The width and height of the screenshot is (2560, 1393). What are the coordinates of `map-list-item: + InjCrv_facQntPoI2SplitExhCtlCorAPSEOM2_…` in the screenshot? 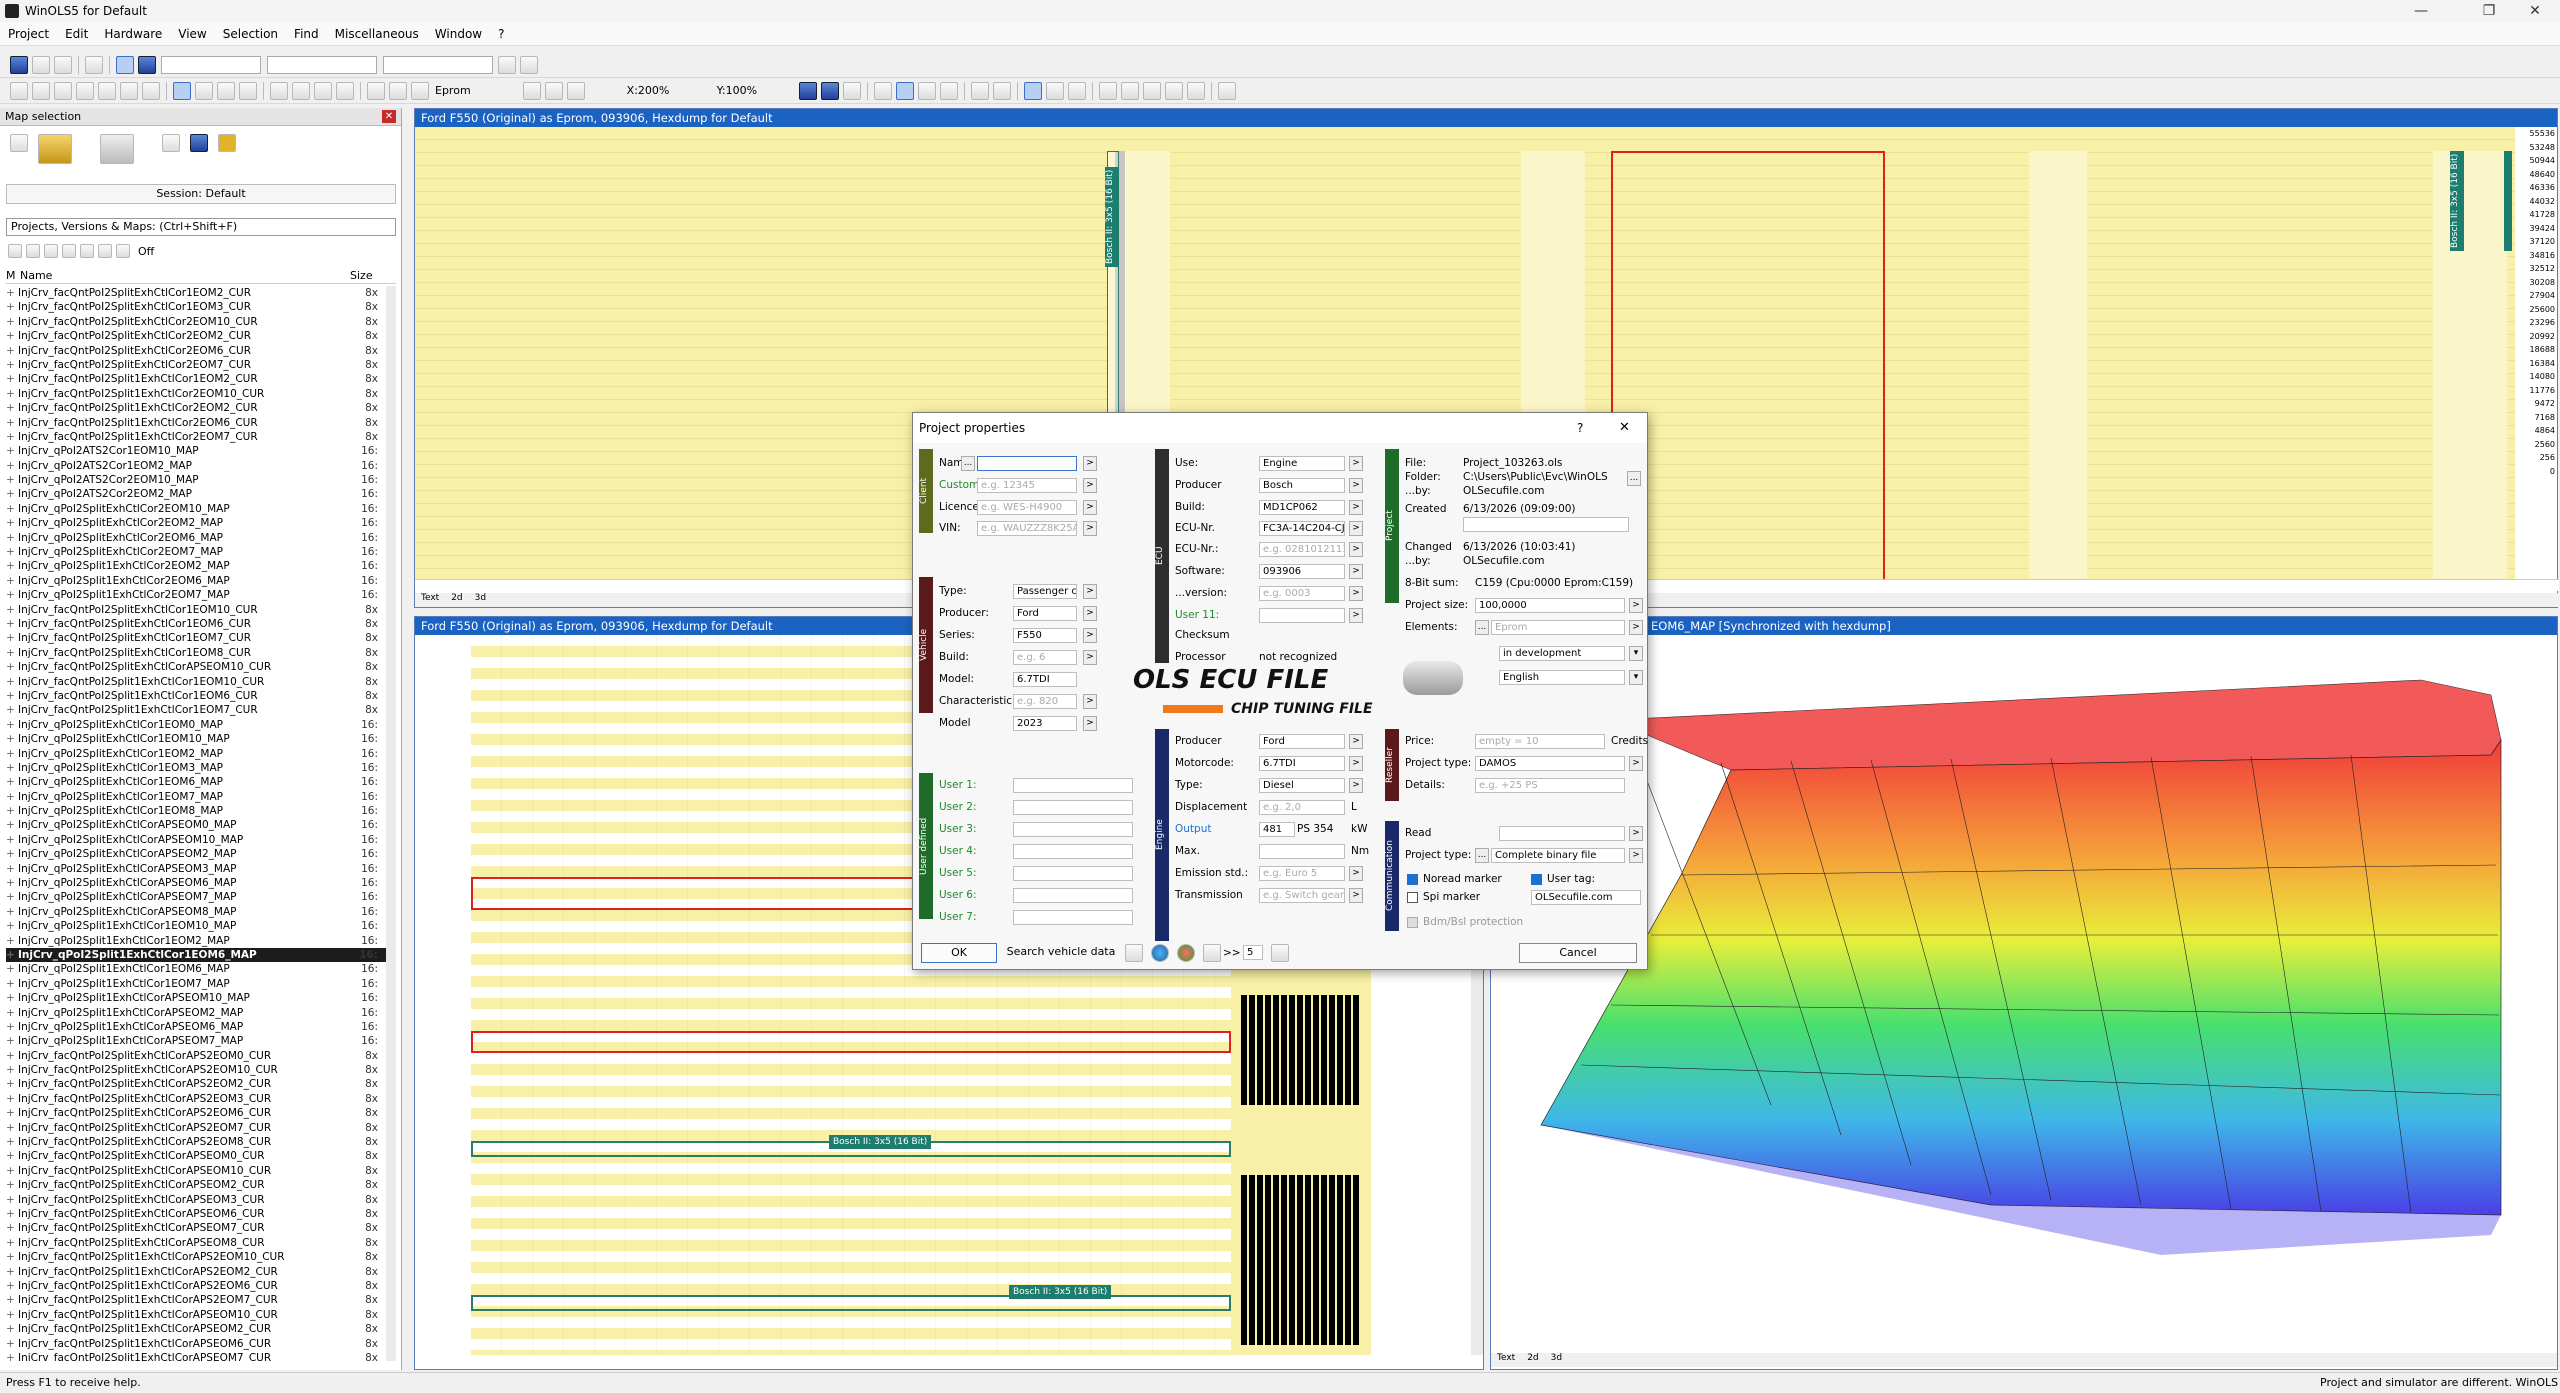 It's located at (196, 1185).